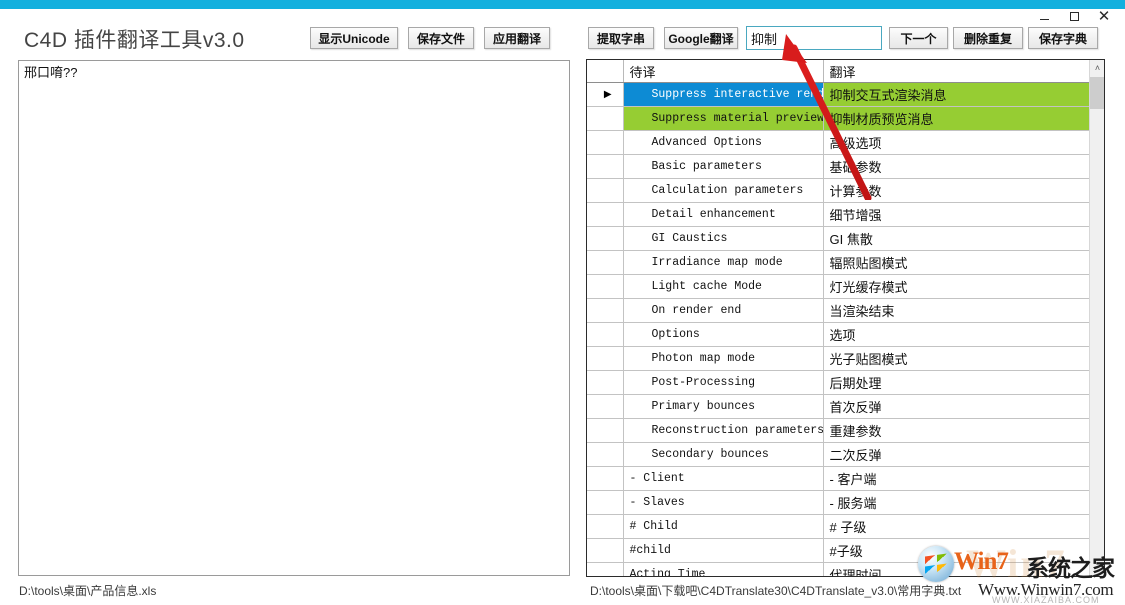  What do you see at coordinates (517, 38) in the screenshot?
I see `apply-translation-button: 应用翻译` at bounding box center [517, 38].